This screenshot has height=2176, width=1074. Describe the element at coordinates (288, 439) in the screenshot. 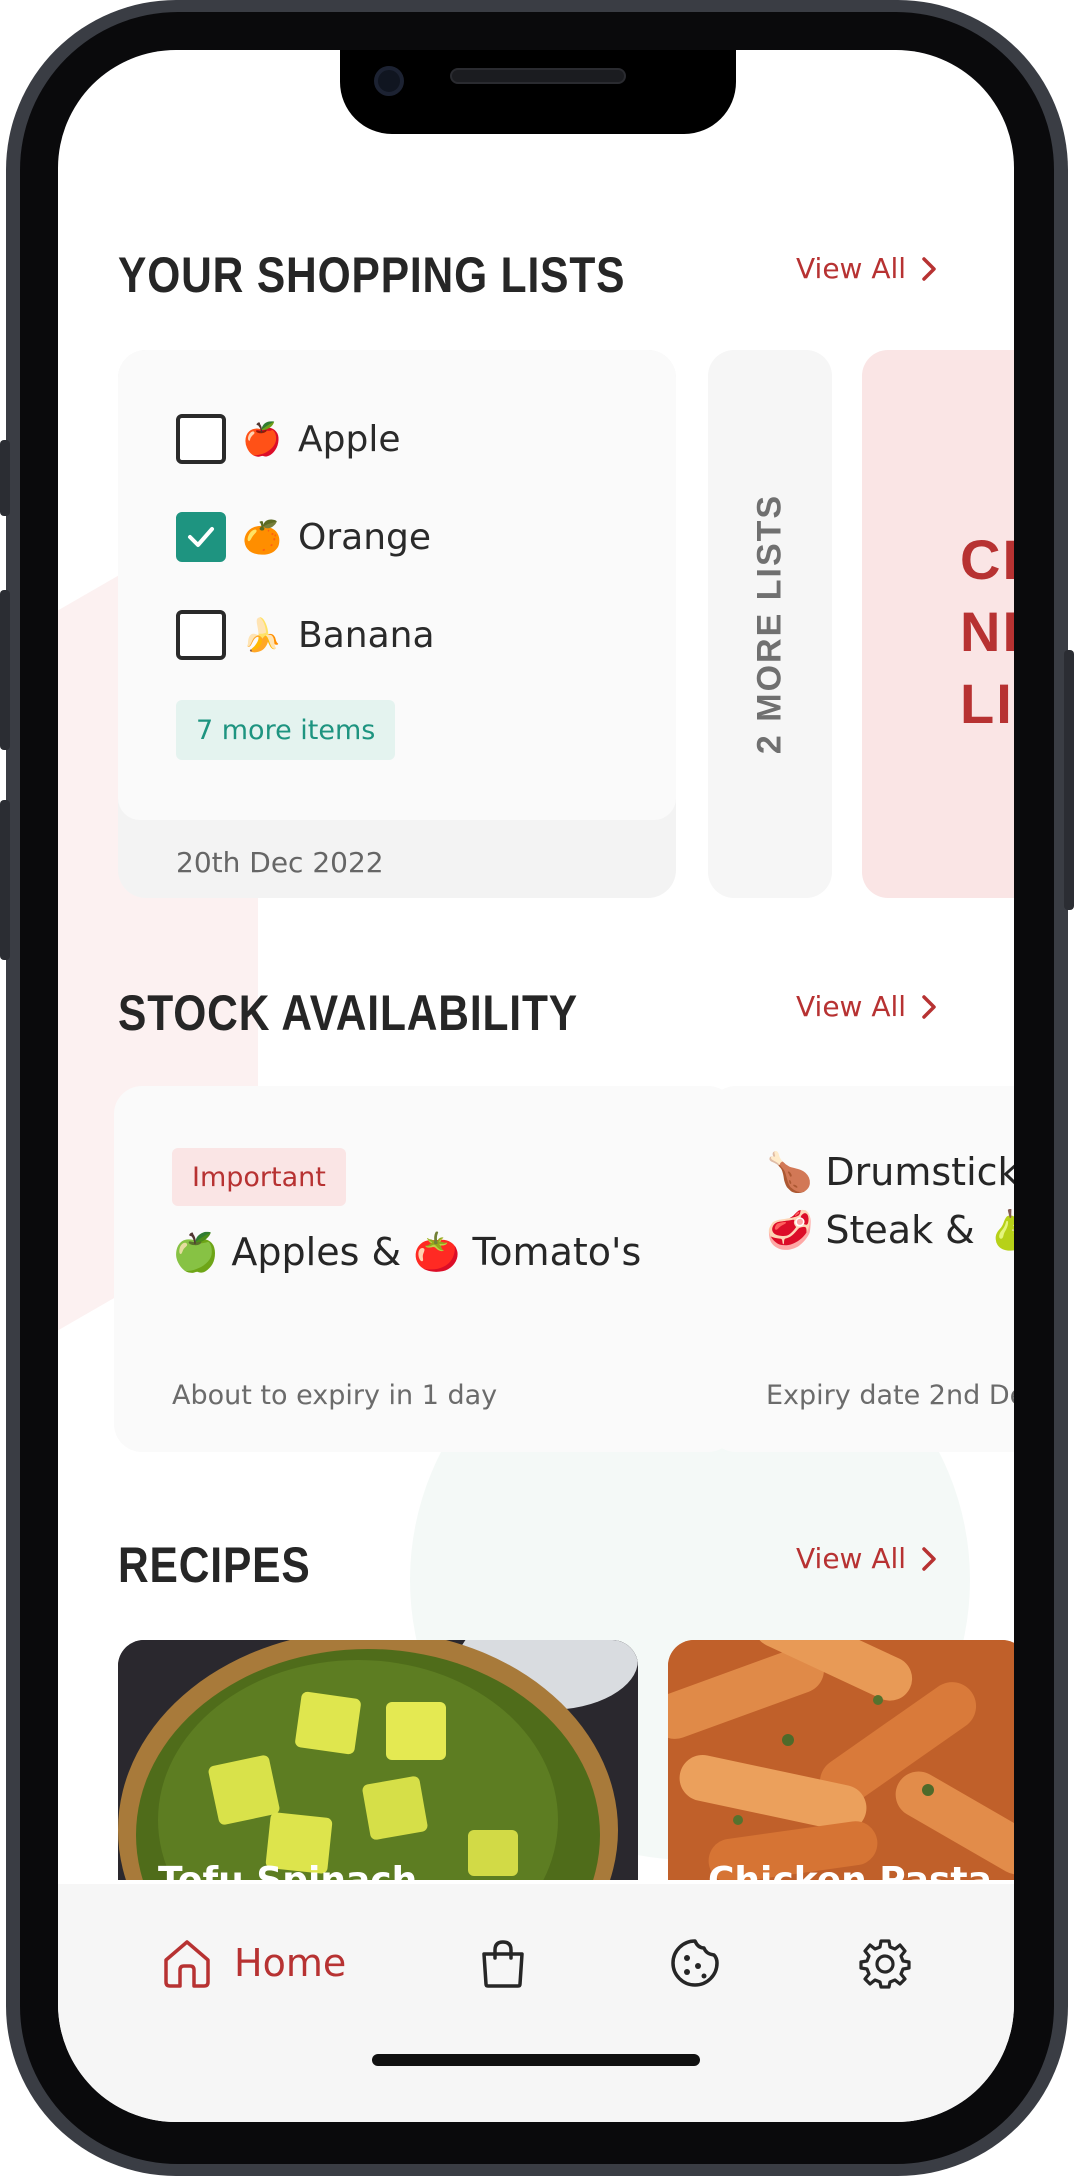

I see `list-item-apple: 🍎 Apple` at that location.